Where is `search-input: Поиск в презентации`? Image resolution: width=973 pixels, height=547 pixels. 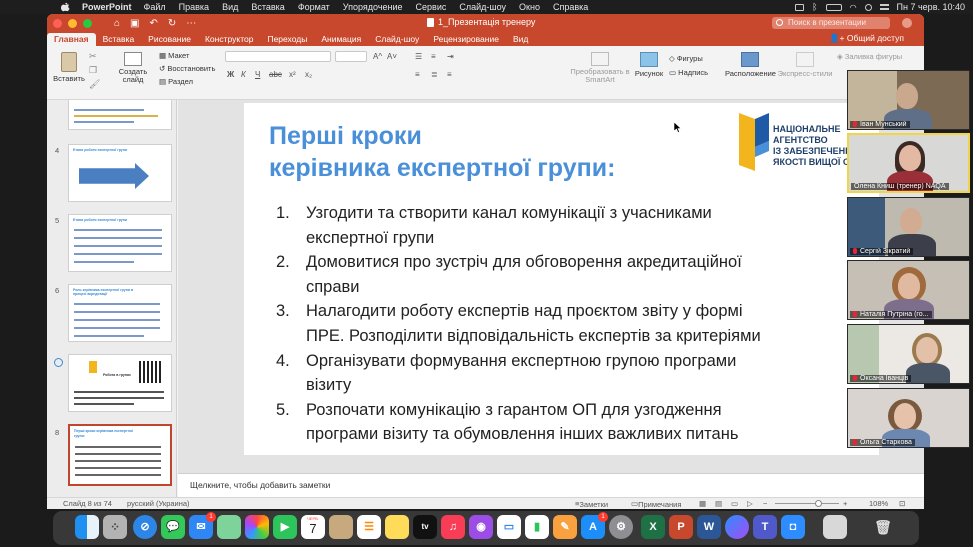 search-input: Поиск в презентации is located at coordinates (831, 23).